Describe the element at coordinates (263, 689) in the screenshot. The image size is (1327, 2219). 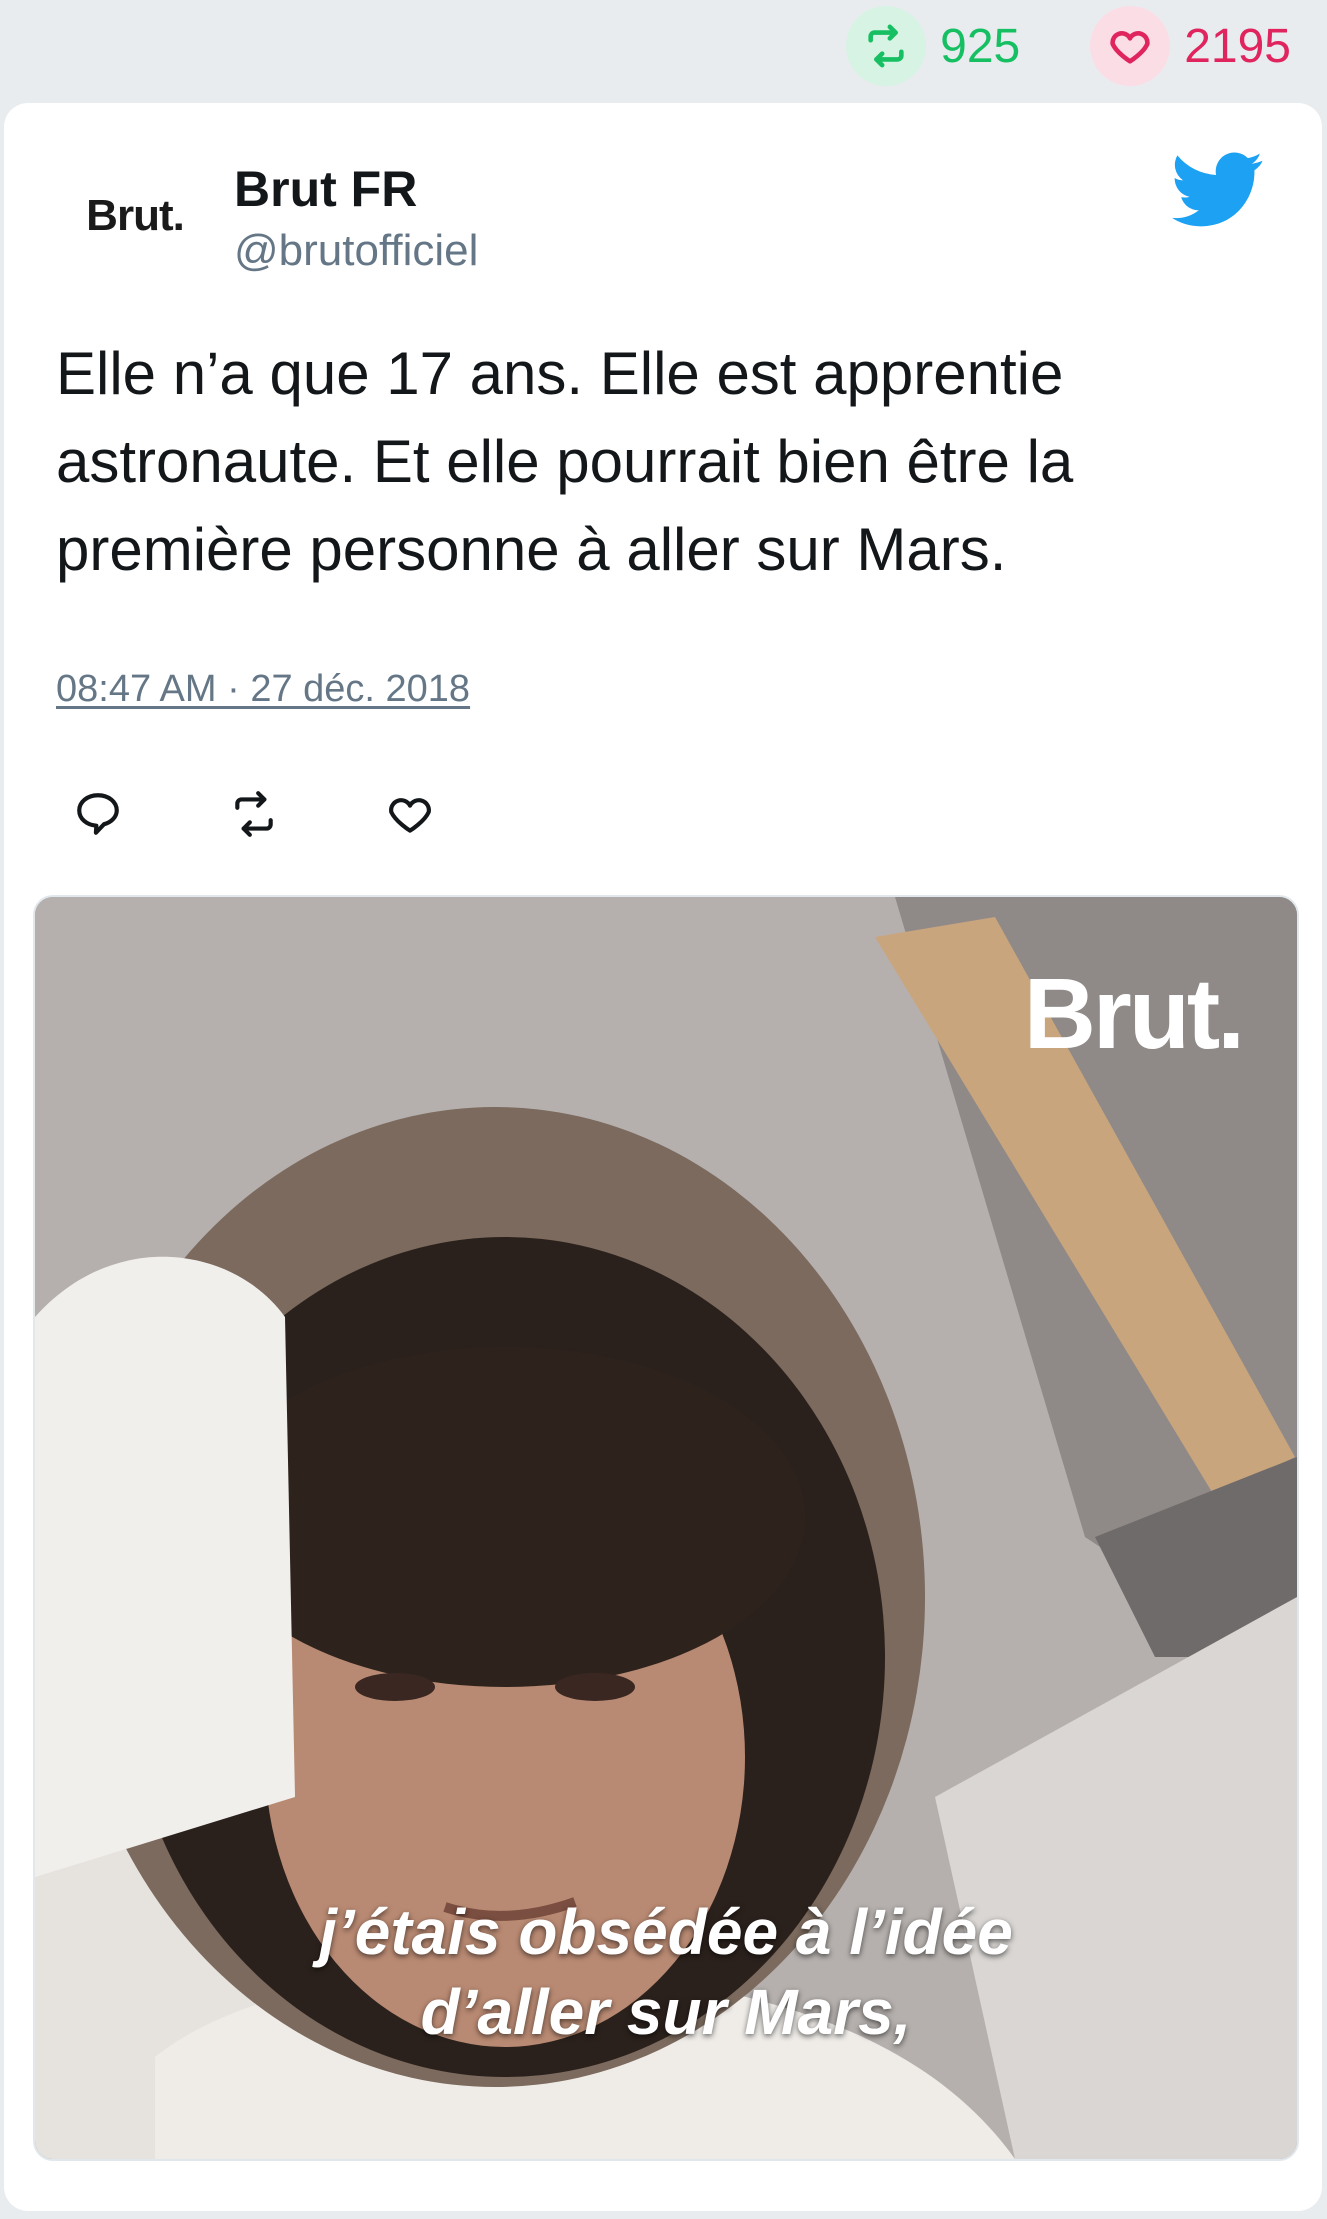
I see `tweet-timestamp: 08:47 AM · 27 déc. 2018` at that location.